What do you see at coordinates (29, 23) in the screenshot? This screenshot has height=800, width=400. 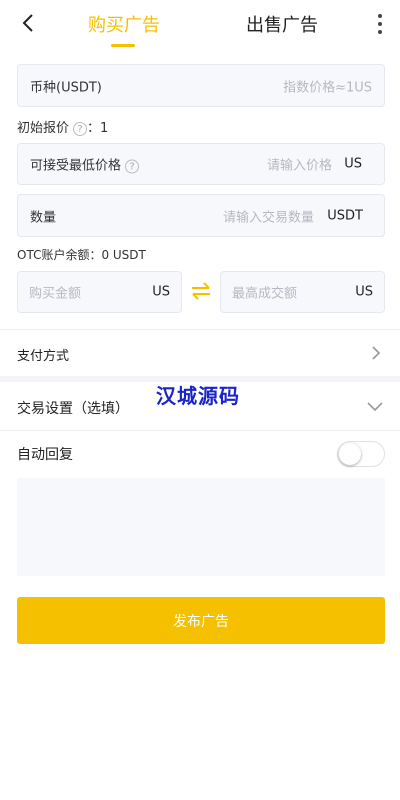 I see `chevron-left-icon` at bounding box center [29, 23].